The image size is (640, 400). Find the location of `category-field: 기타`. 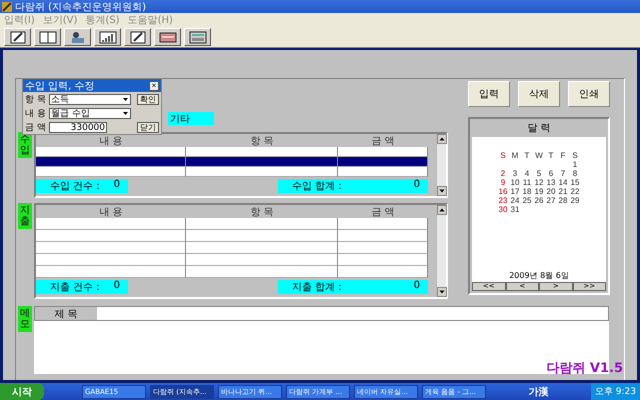

category-field: 기타 is located at coordinates (191, 118).